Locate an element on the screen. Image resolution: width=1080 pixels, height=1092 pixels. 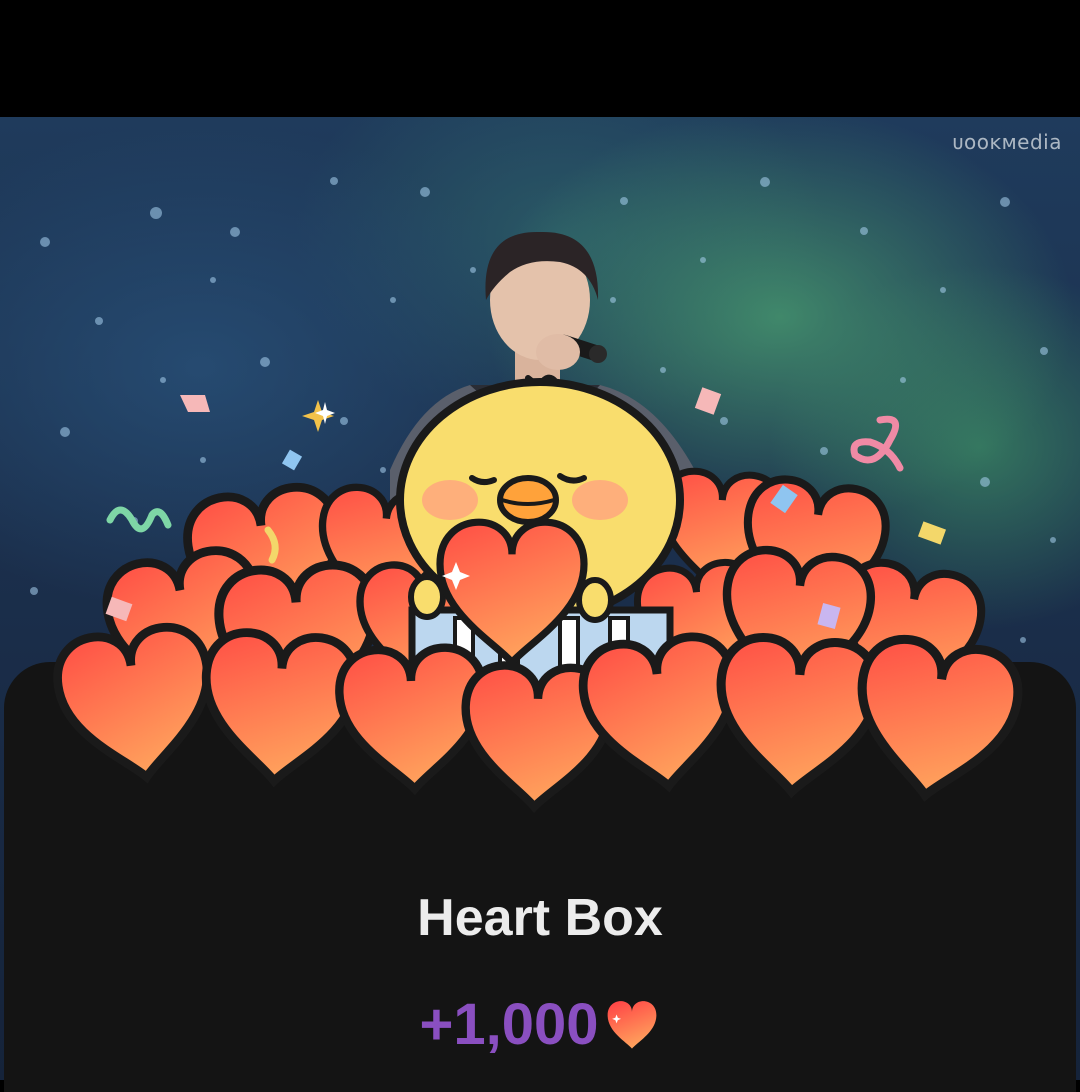
reward-amount: +1,000 is located at coordinates (509, 1024).